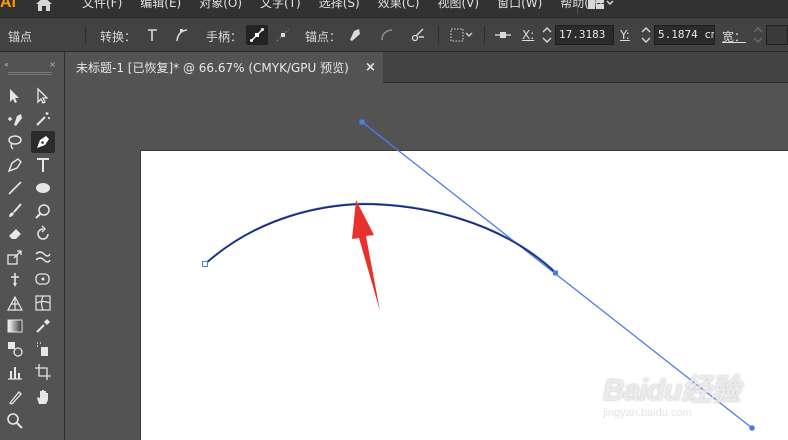 This screenshot has height=440, width=788. What do you see at coordinates (15, 421) in the screenshot?
I see `zoom-tool-icon` at bounding box center [15, 421].